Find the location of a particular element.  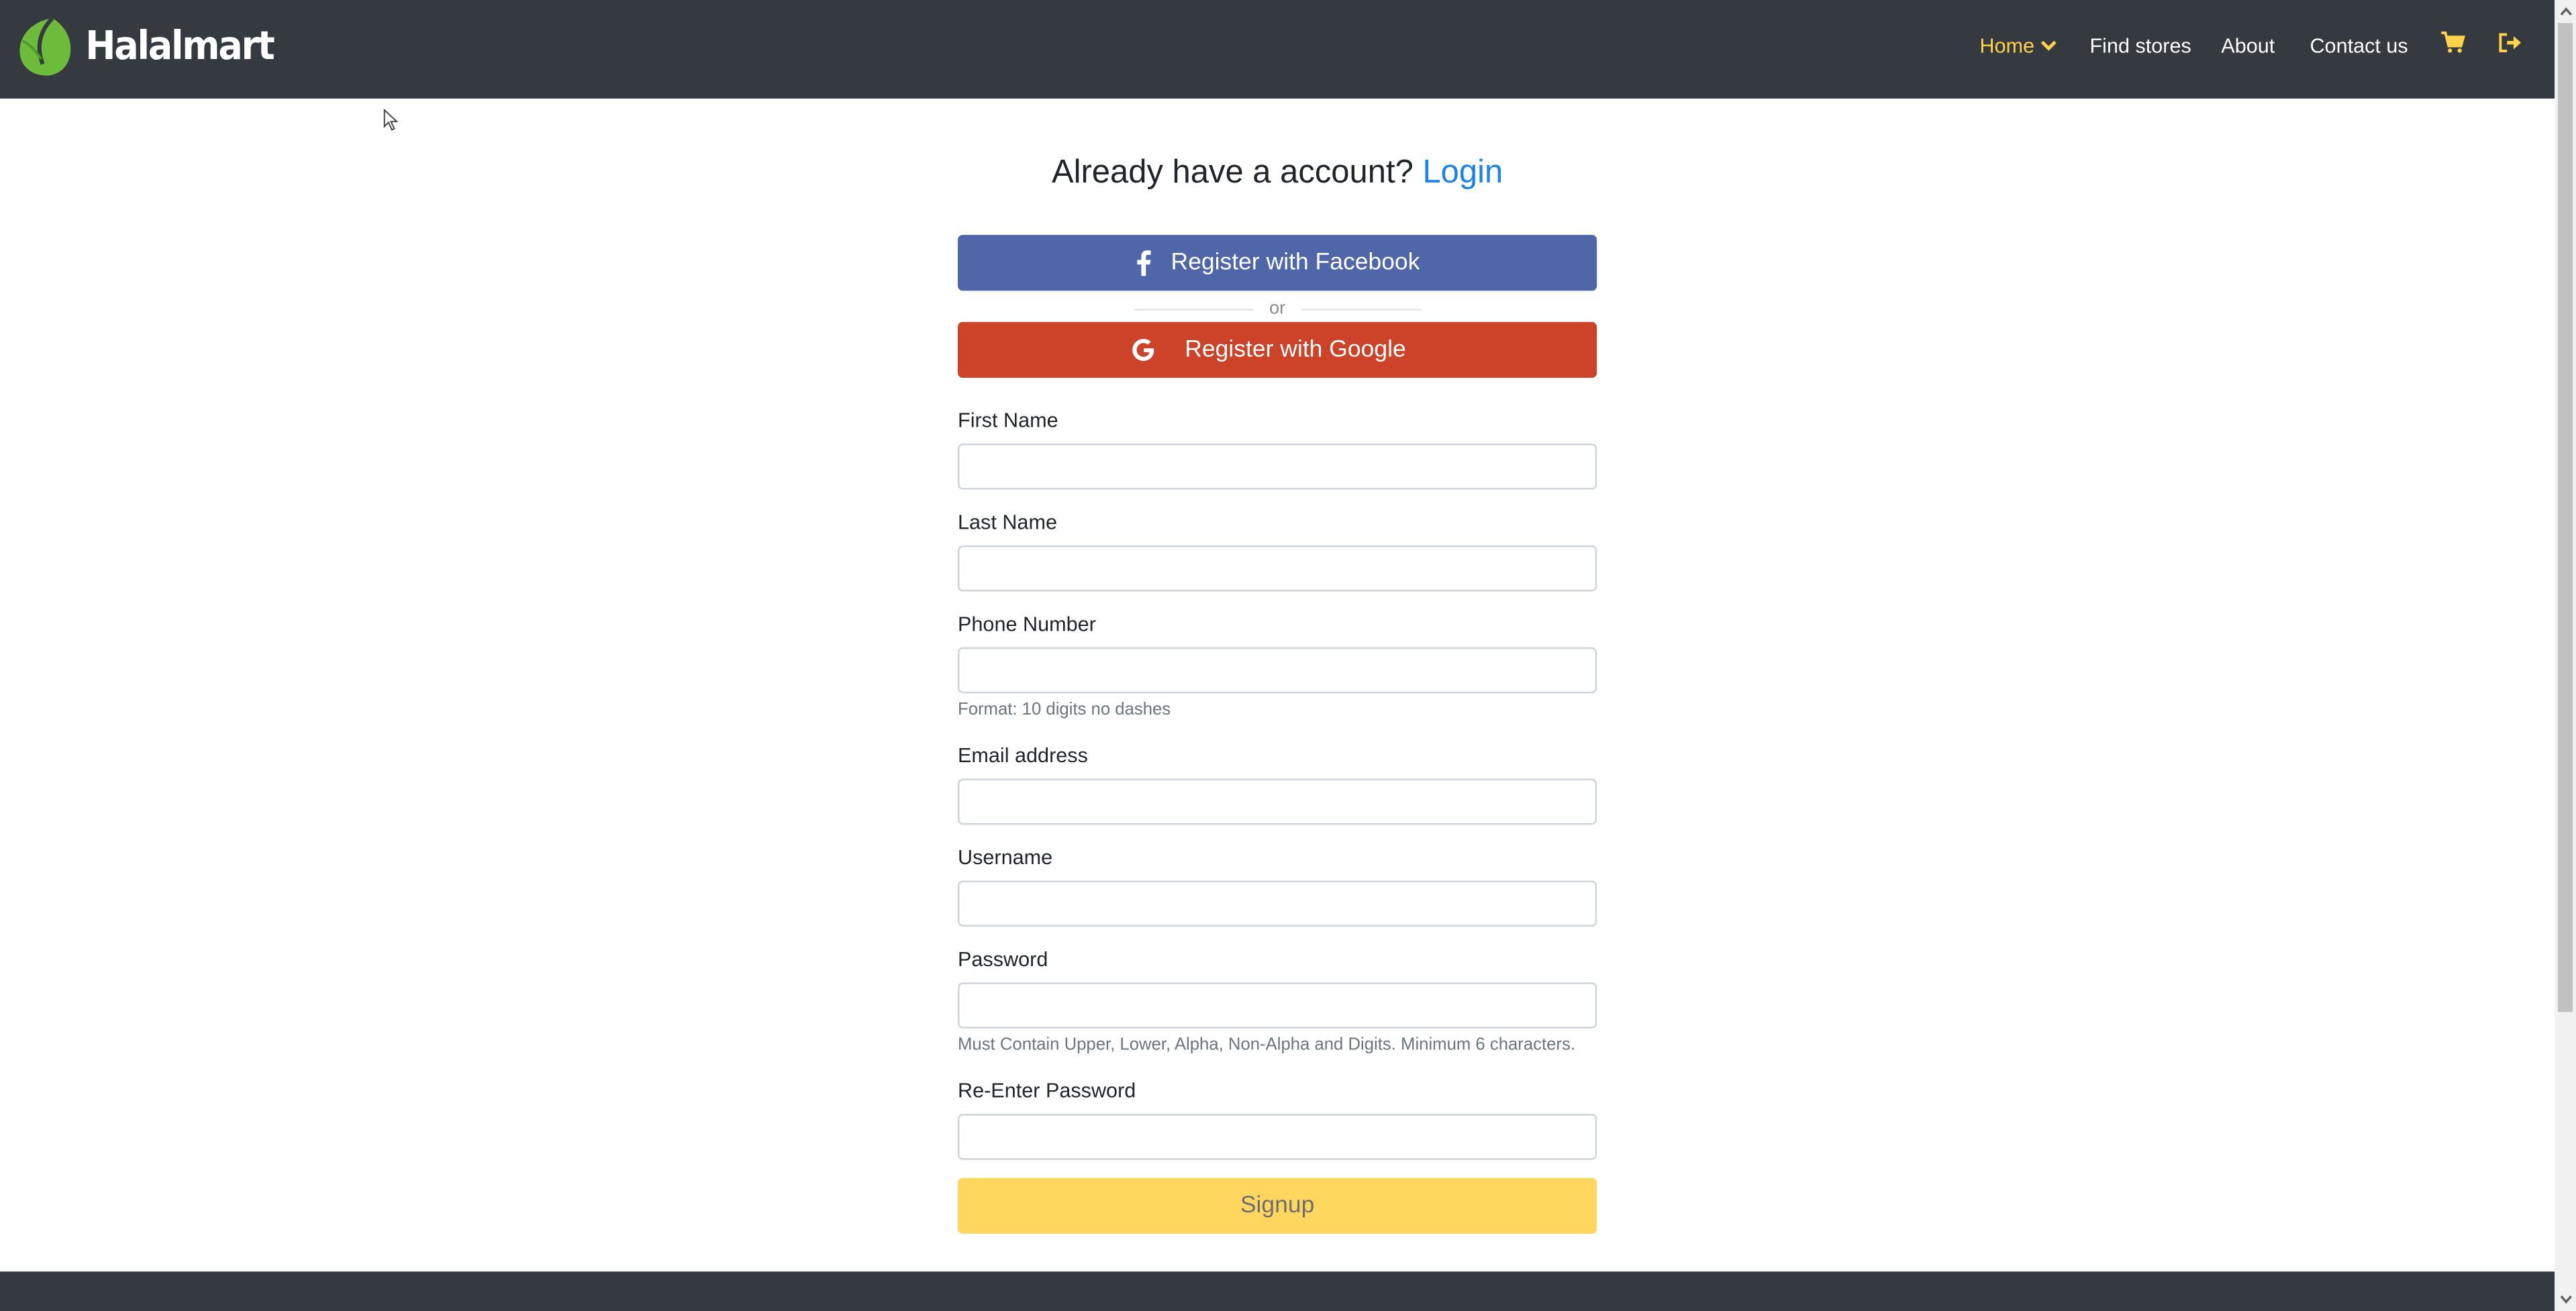

footer is located at coordinates (1277, 1291).